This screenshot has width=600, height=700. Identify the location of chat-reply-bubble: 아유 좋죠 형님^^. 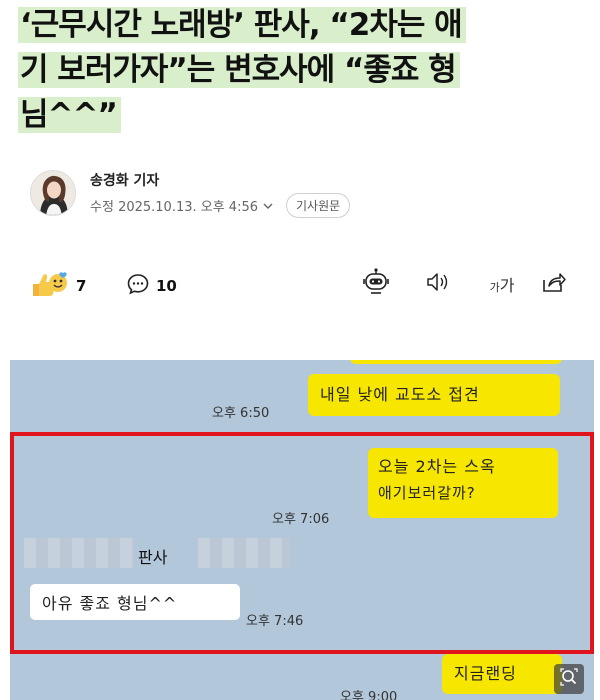
(135, 602).